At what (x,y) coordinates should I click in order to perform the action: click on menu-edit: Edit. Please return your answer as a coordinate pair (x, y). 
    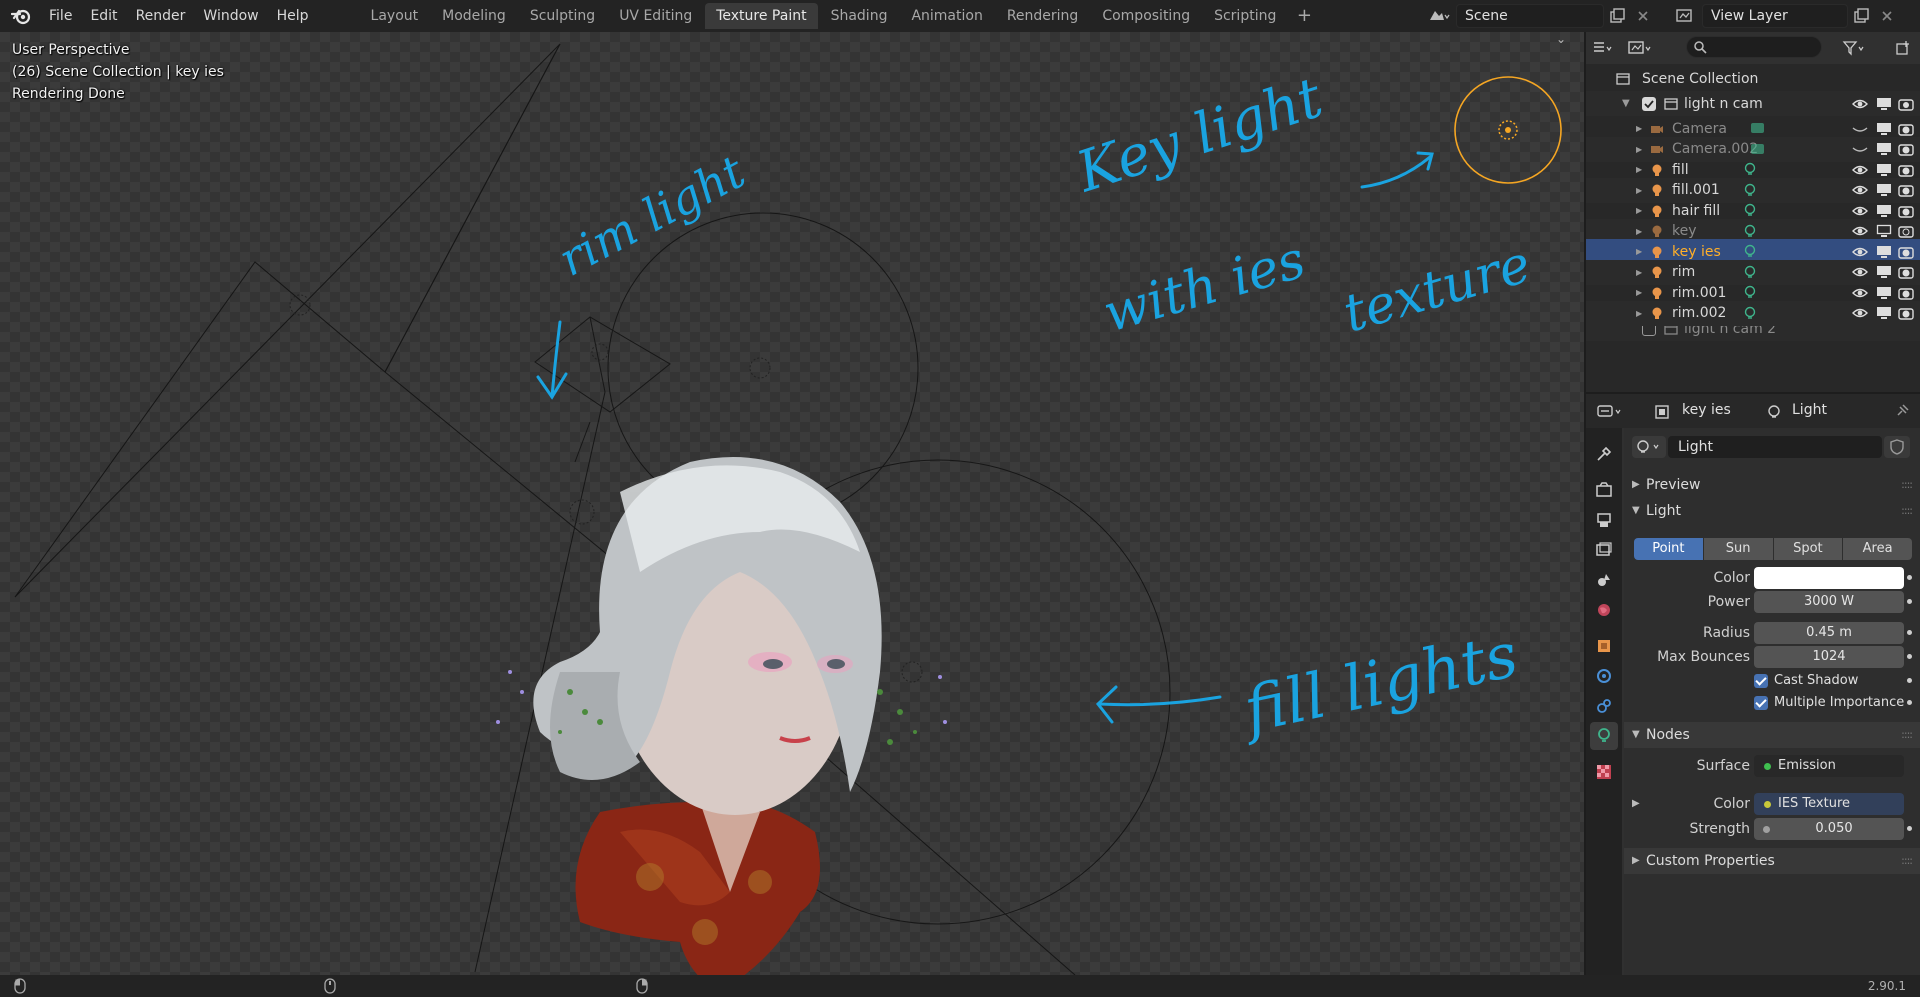
    Looking at the image, I should click on (103, 16).